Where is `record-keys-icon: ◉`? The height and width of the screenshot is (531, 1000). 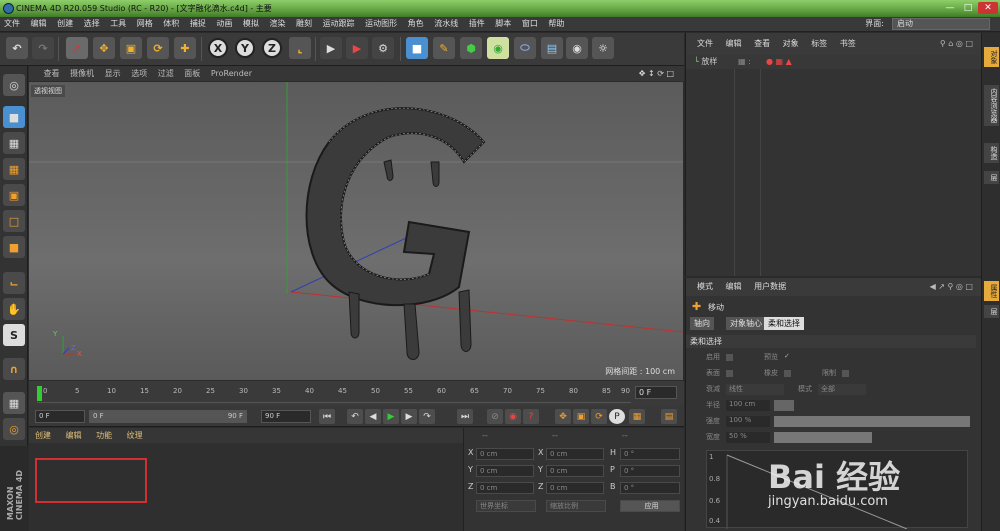 record-keys-icon: ◉ is located at coordinates (513, 416).